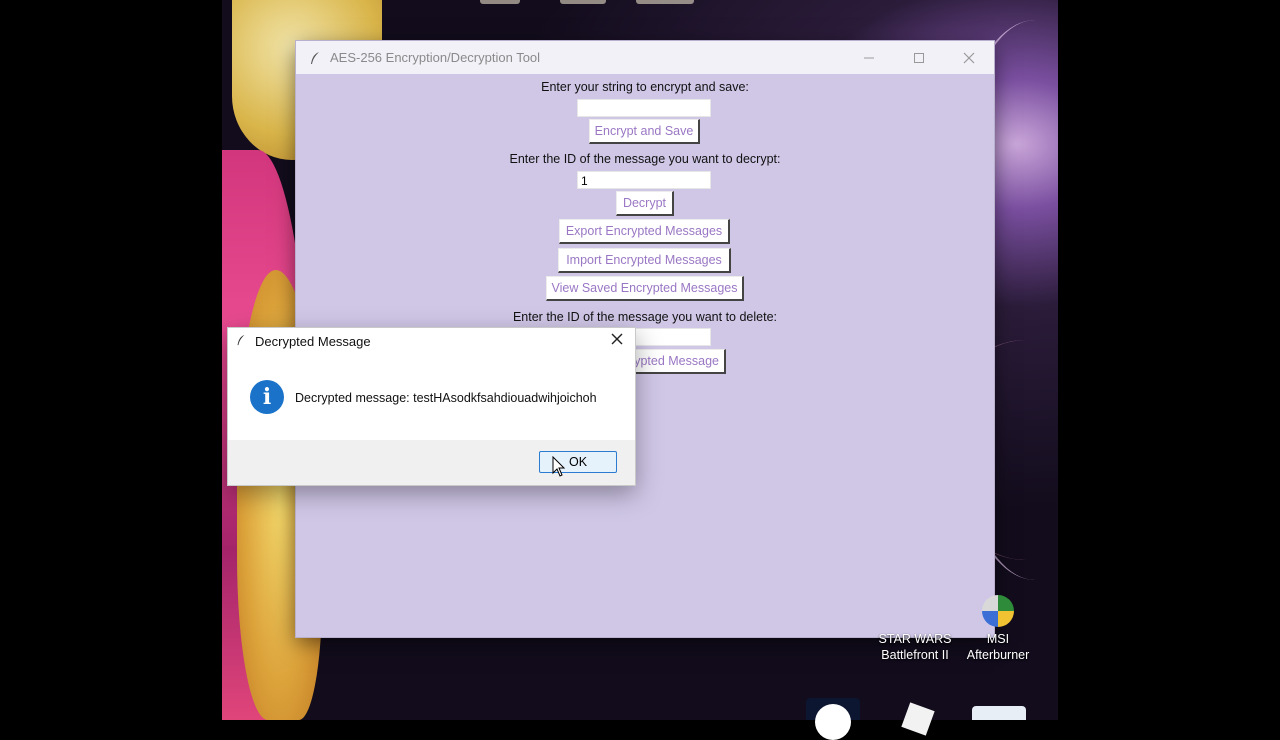 Image resolution: width=1280 pixels, height=740 pixels. What do you see at coordinates (267, 397) in the screenshot?
I see `info-icon: i` at bounding box center [267, 397].